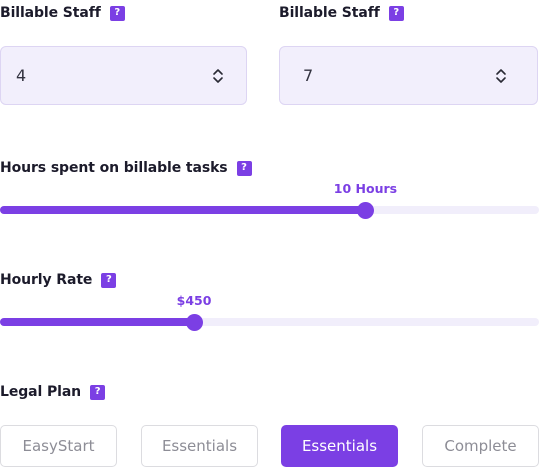  I want to click on hours-slider-track, so click(269, 210).